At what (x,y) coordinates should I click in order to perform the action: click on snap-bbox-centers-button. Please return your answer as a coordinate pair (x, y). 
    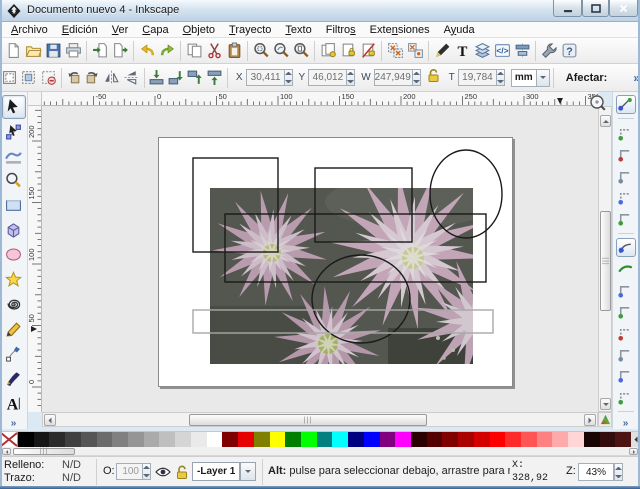
    Looking at the image, I should click on (626, 218).